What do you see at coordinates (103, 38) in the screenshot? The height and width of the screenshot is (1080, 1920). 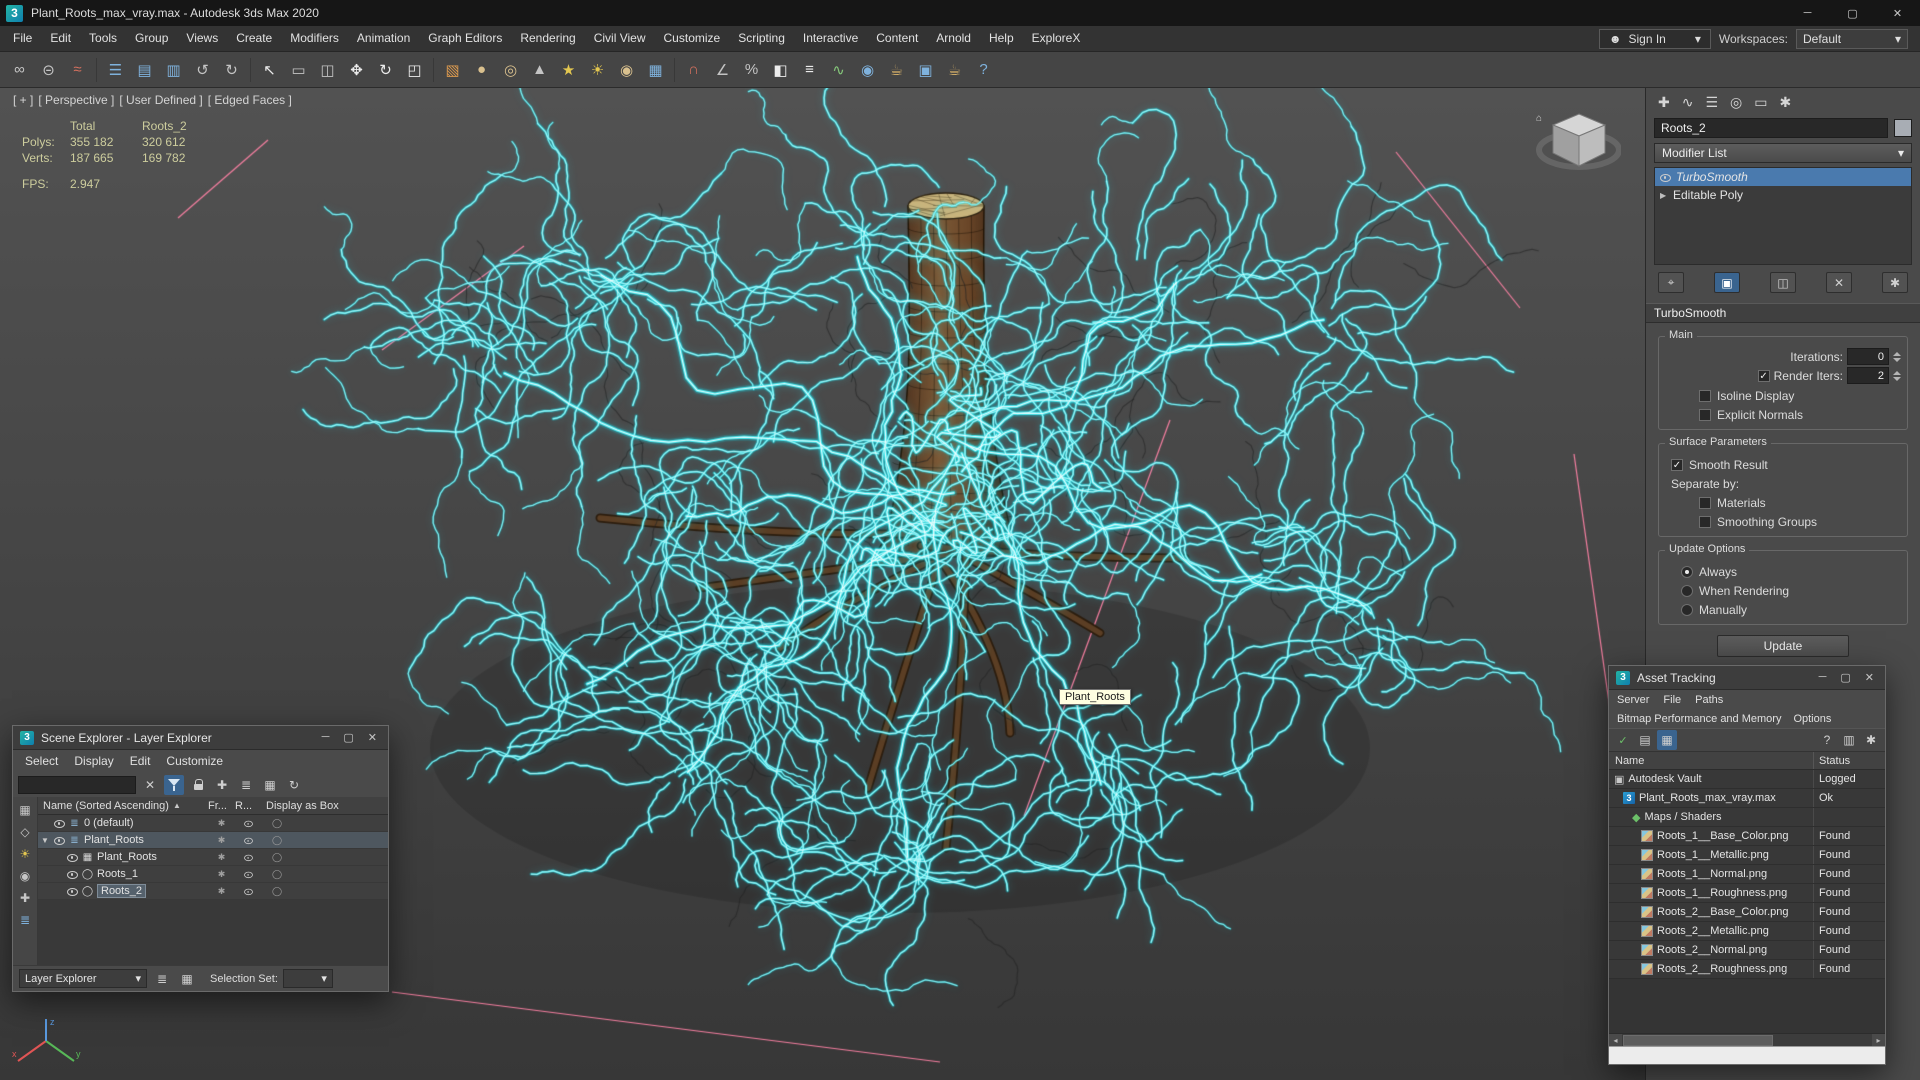 I see `menu-tools: Tools` at bounding box center [103, 38].